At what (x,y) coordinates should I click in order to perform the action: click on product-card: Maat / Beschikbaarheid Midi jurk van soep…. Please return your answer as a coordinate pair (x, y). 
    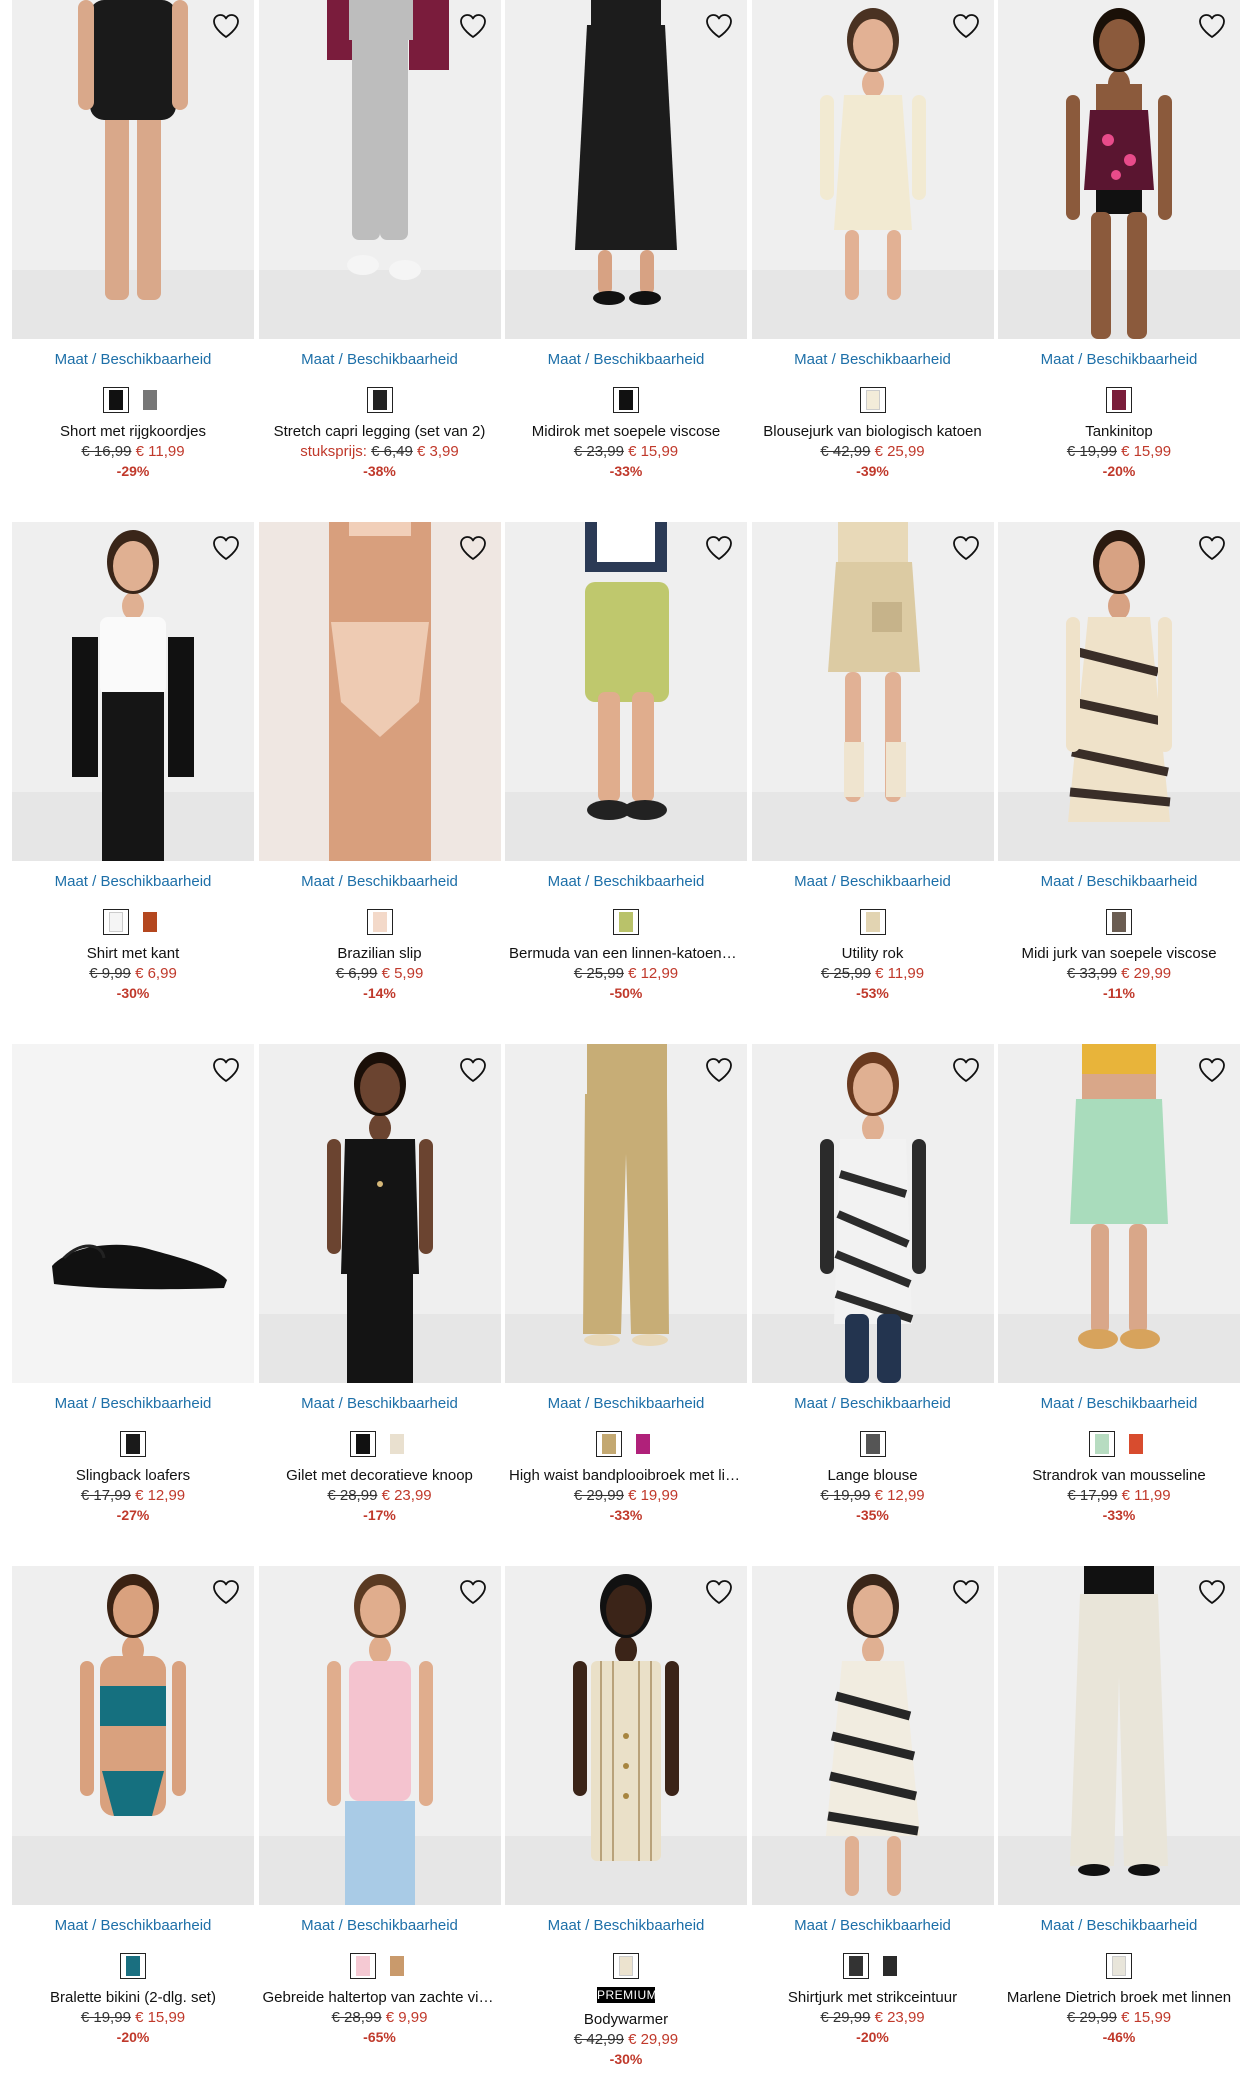
    Looking at the image, I should click on (1119, 783).